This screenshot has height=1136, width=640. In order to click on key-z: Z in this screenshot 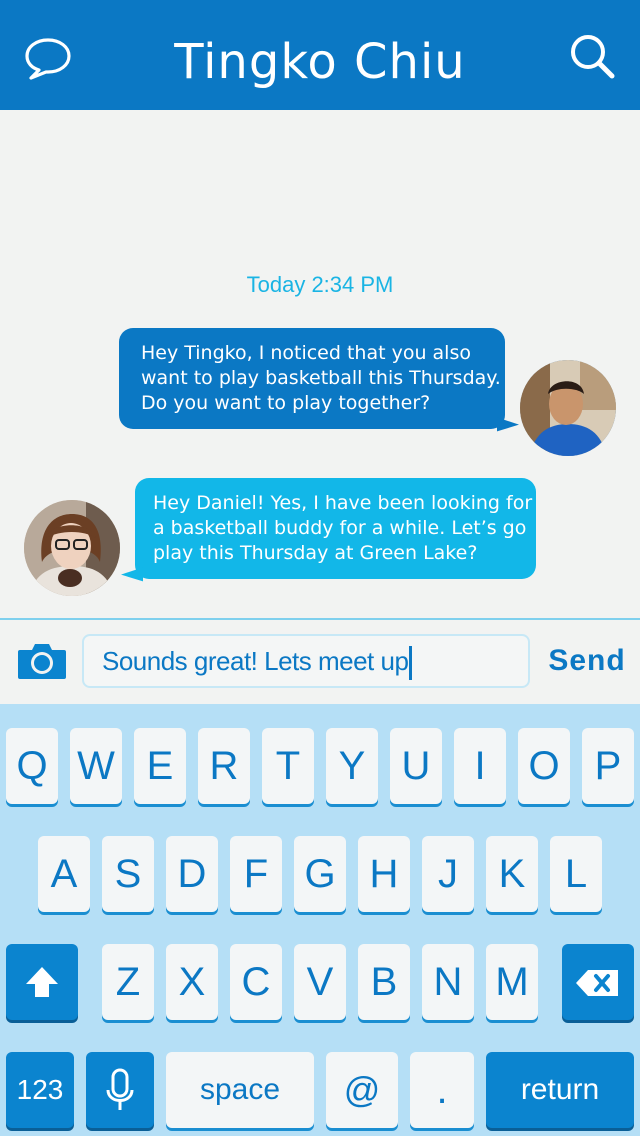, I will do `click(128, 982)`.